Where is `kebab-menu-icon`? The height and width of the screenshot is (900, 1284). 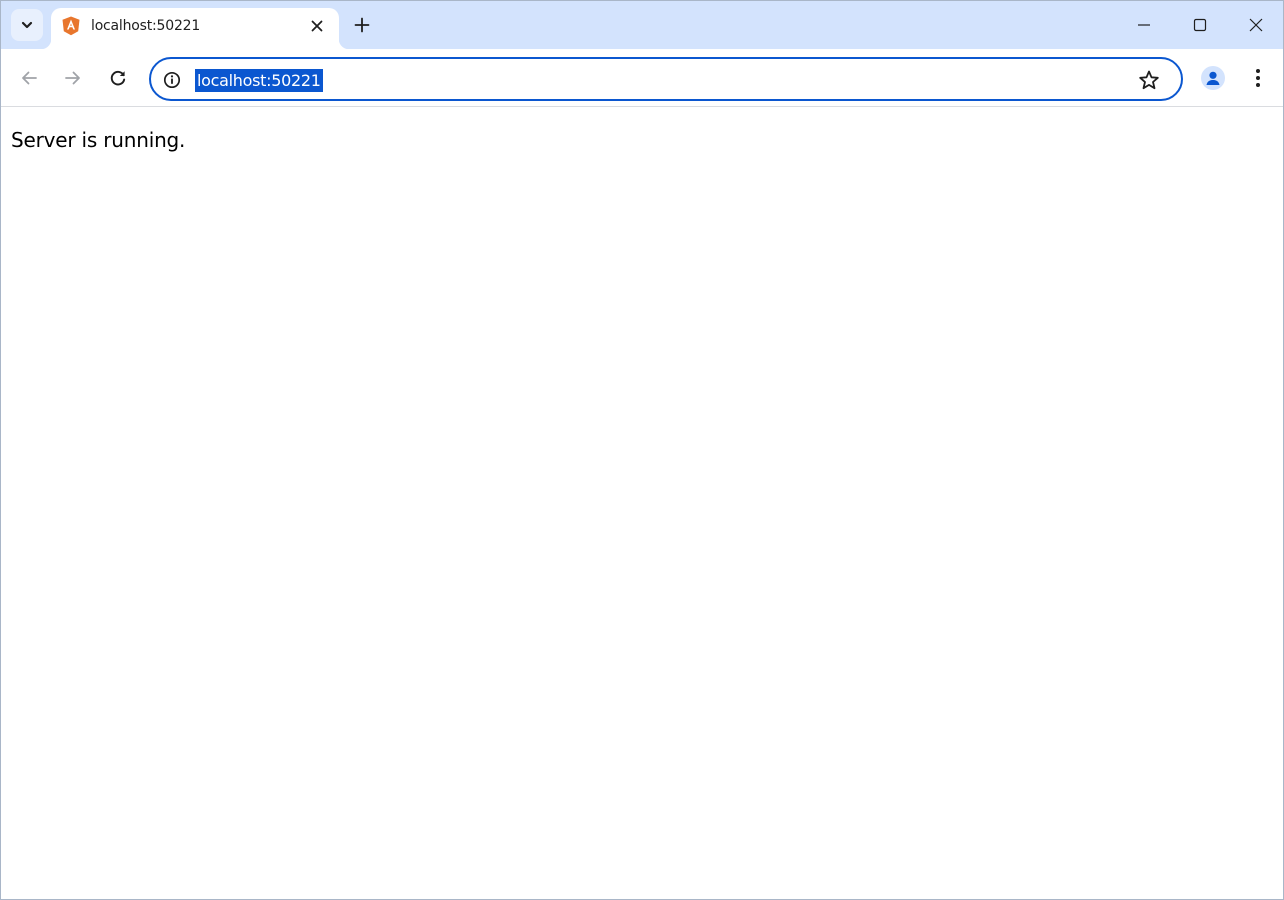
kebab-menu-icon is located at coordinates (1258, 78).